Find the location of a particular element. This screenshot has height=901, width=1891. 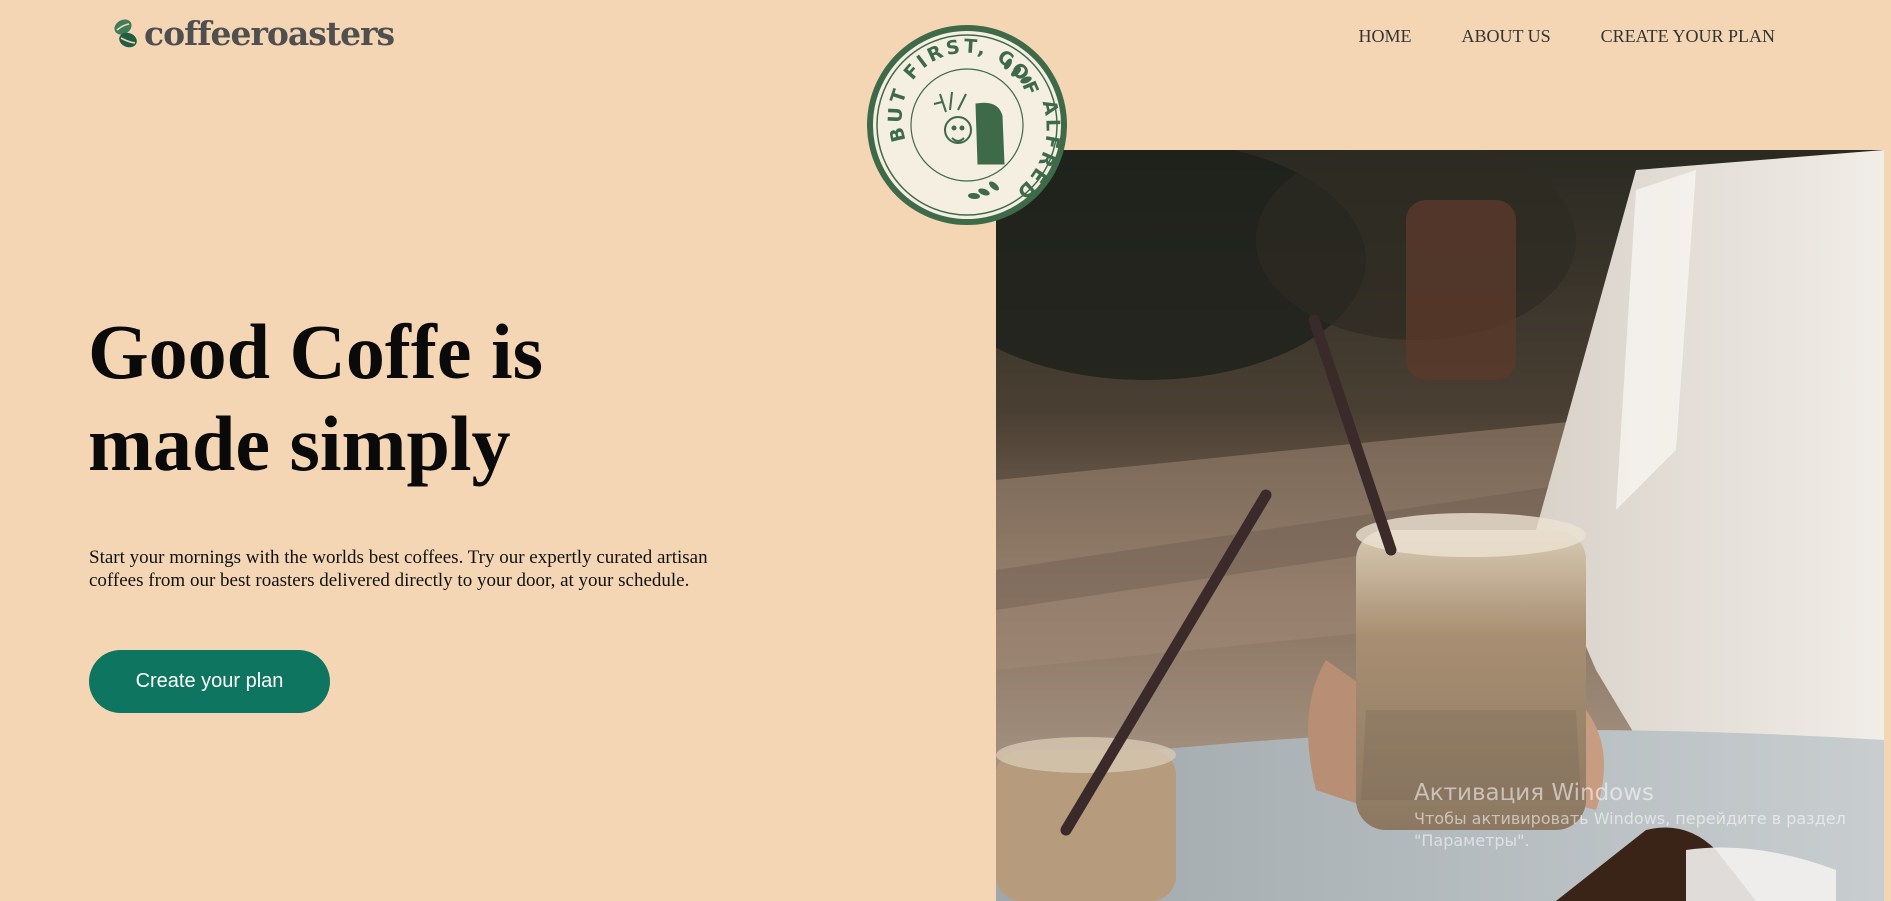

watermark-title: Активация Windows is located at coordinates (1534, 793).